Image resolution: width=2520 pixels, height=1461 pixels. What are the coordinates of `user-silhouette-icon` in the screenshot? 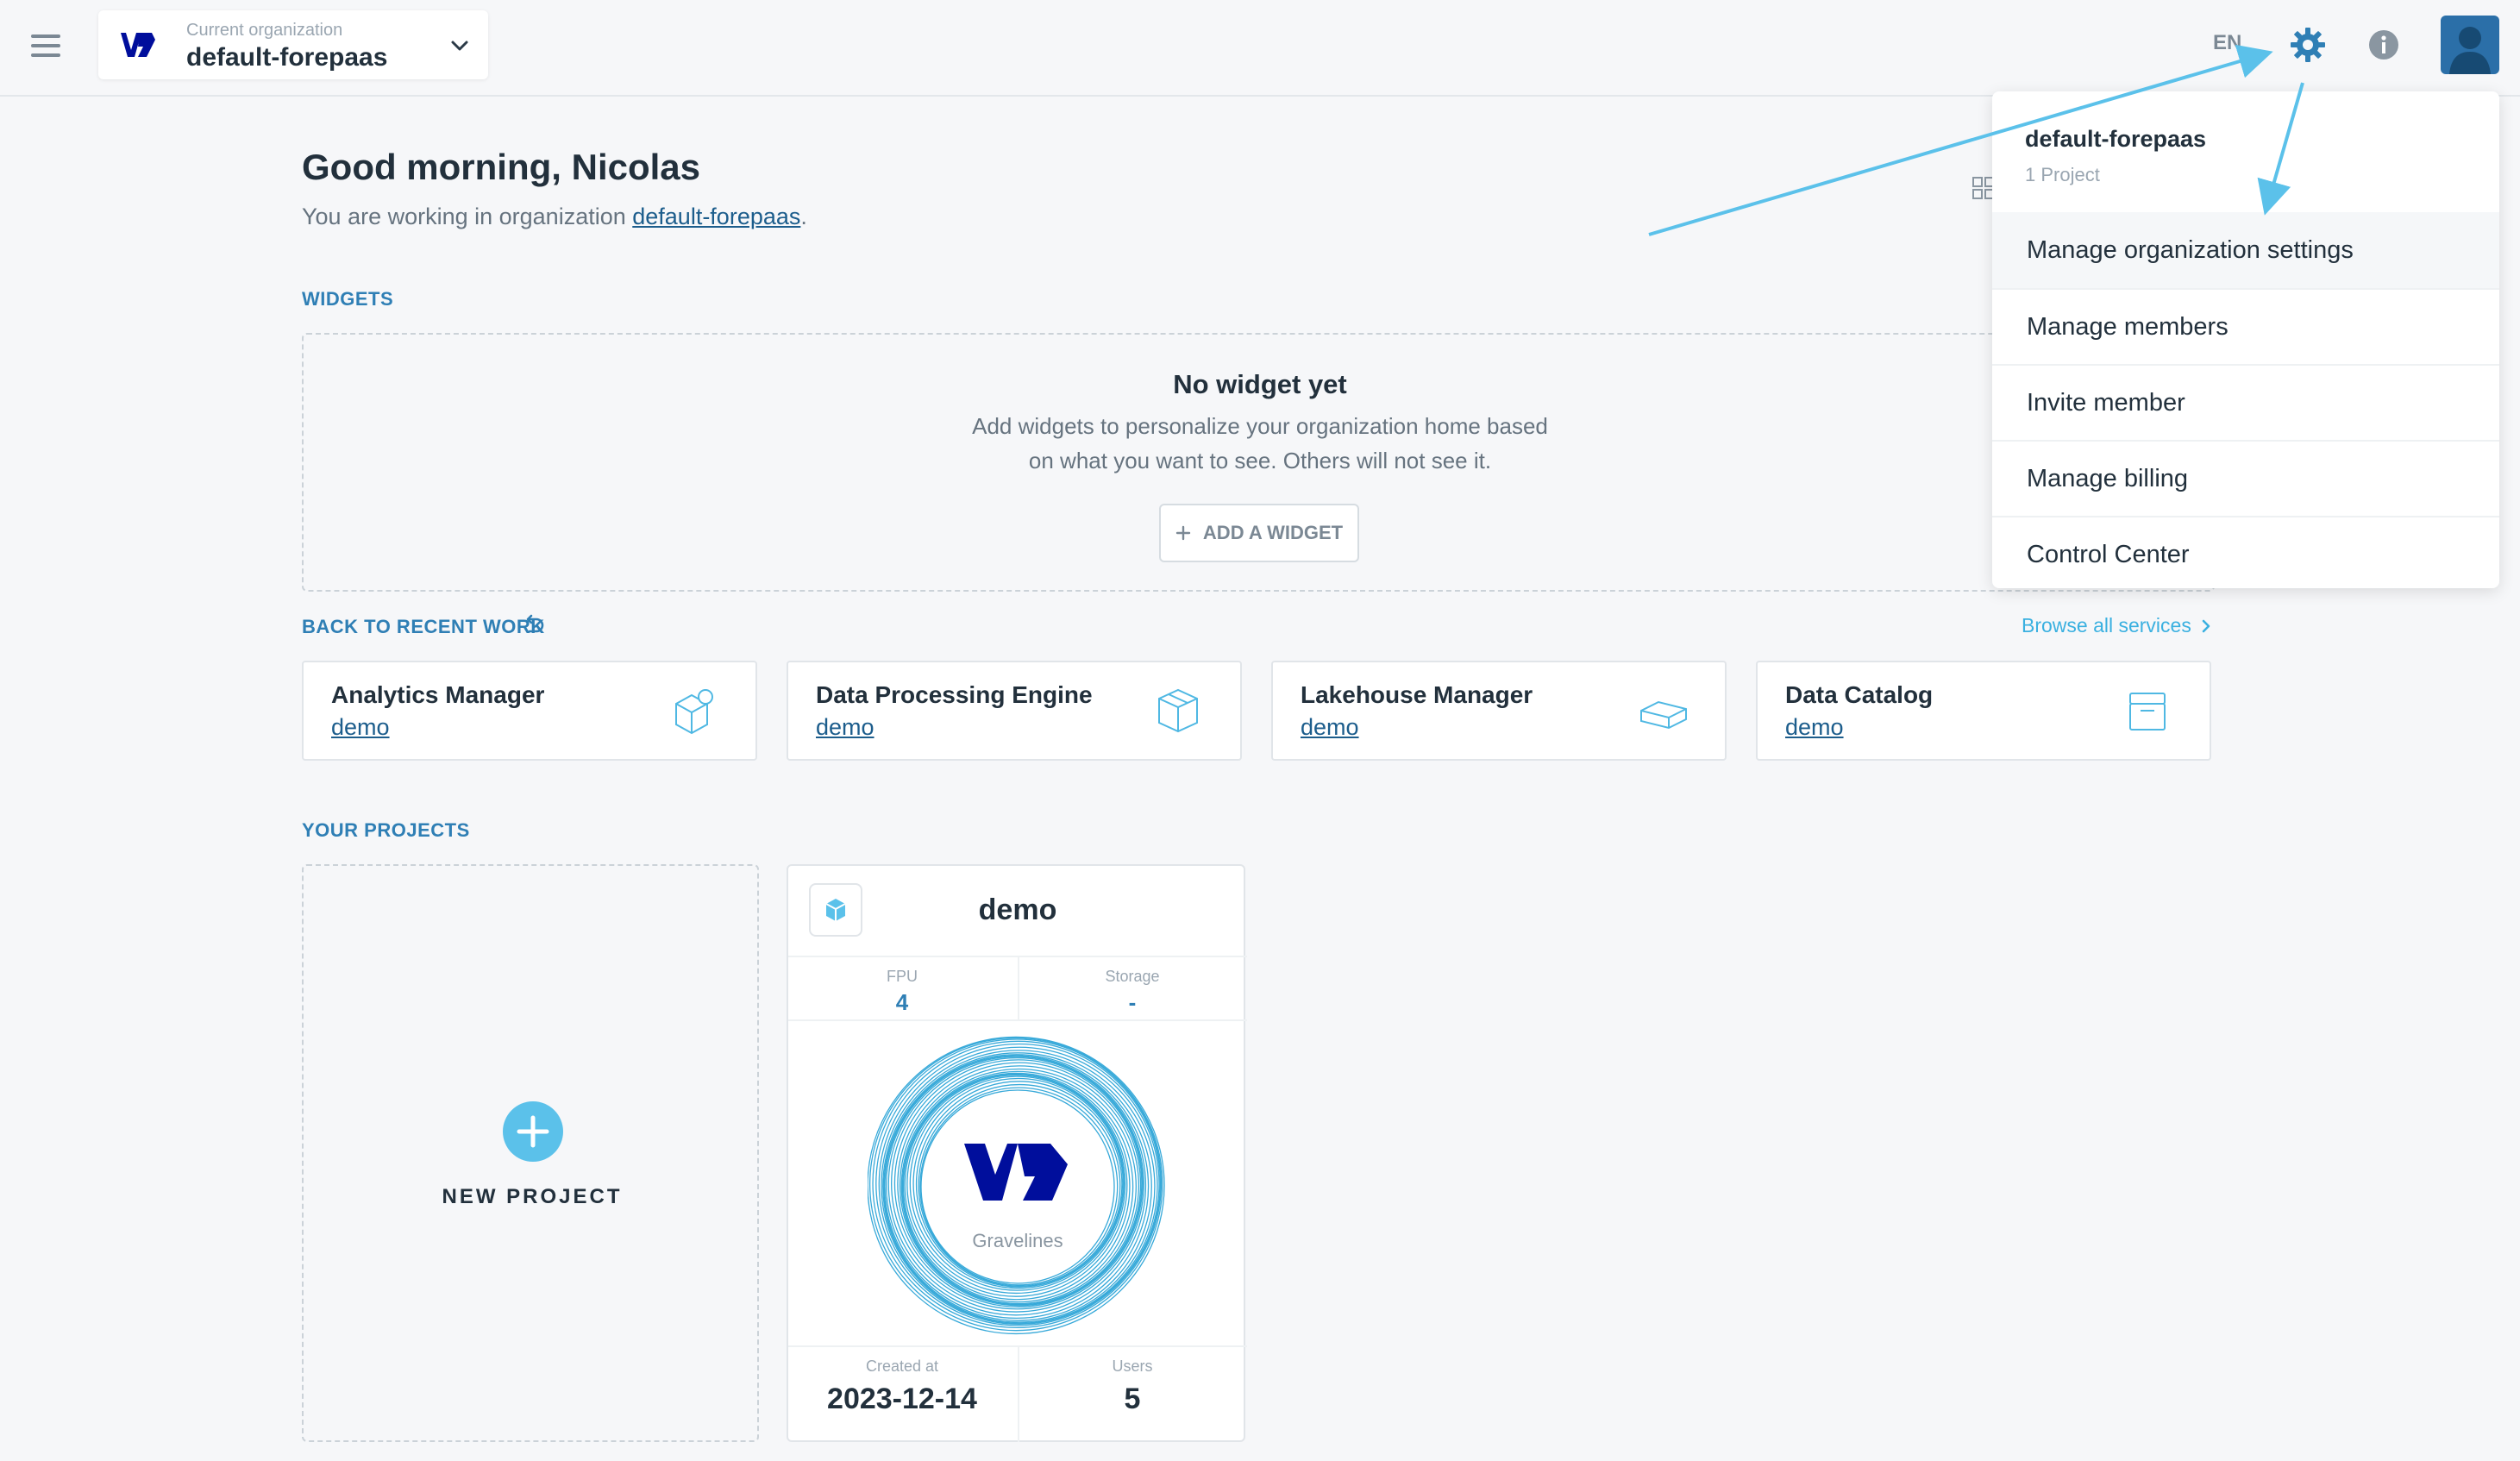 It's located at (2470, 51).